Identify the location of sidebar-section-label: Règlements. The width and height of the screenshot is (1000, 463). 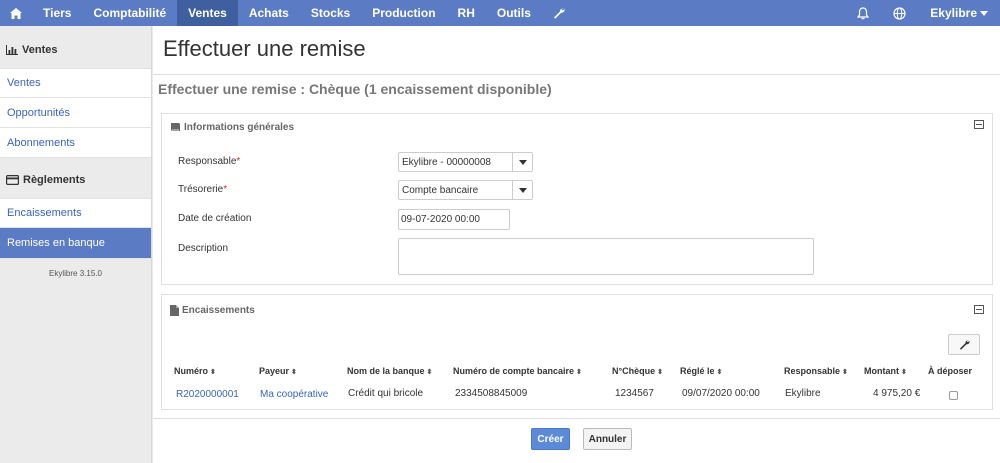
(54, 180).